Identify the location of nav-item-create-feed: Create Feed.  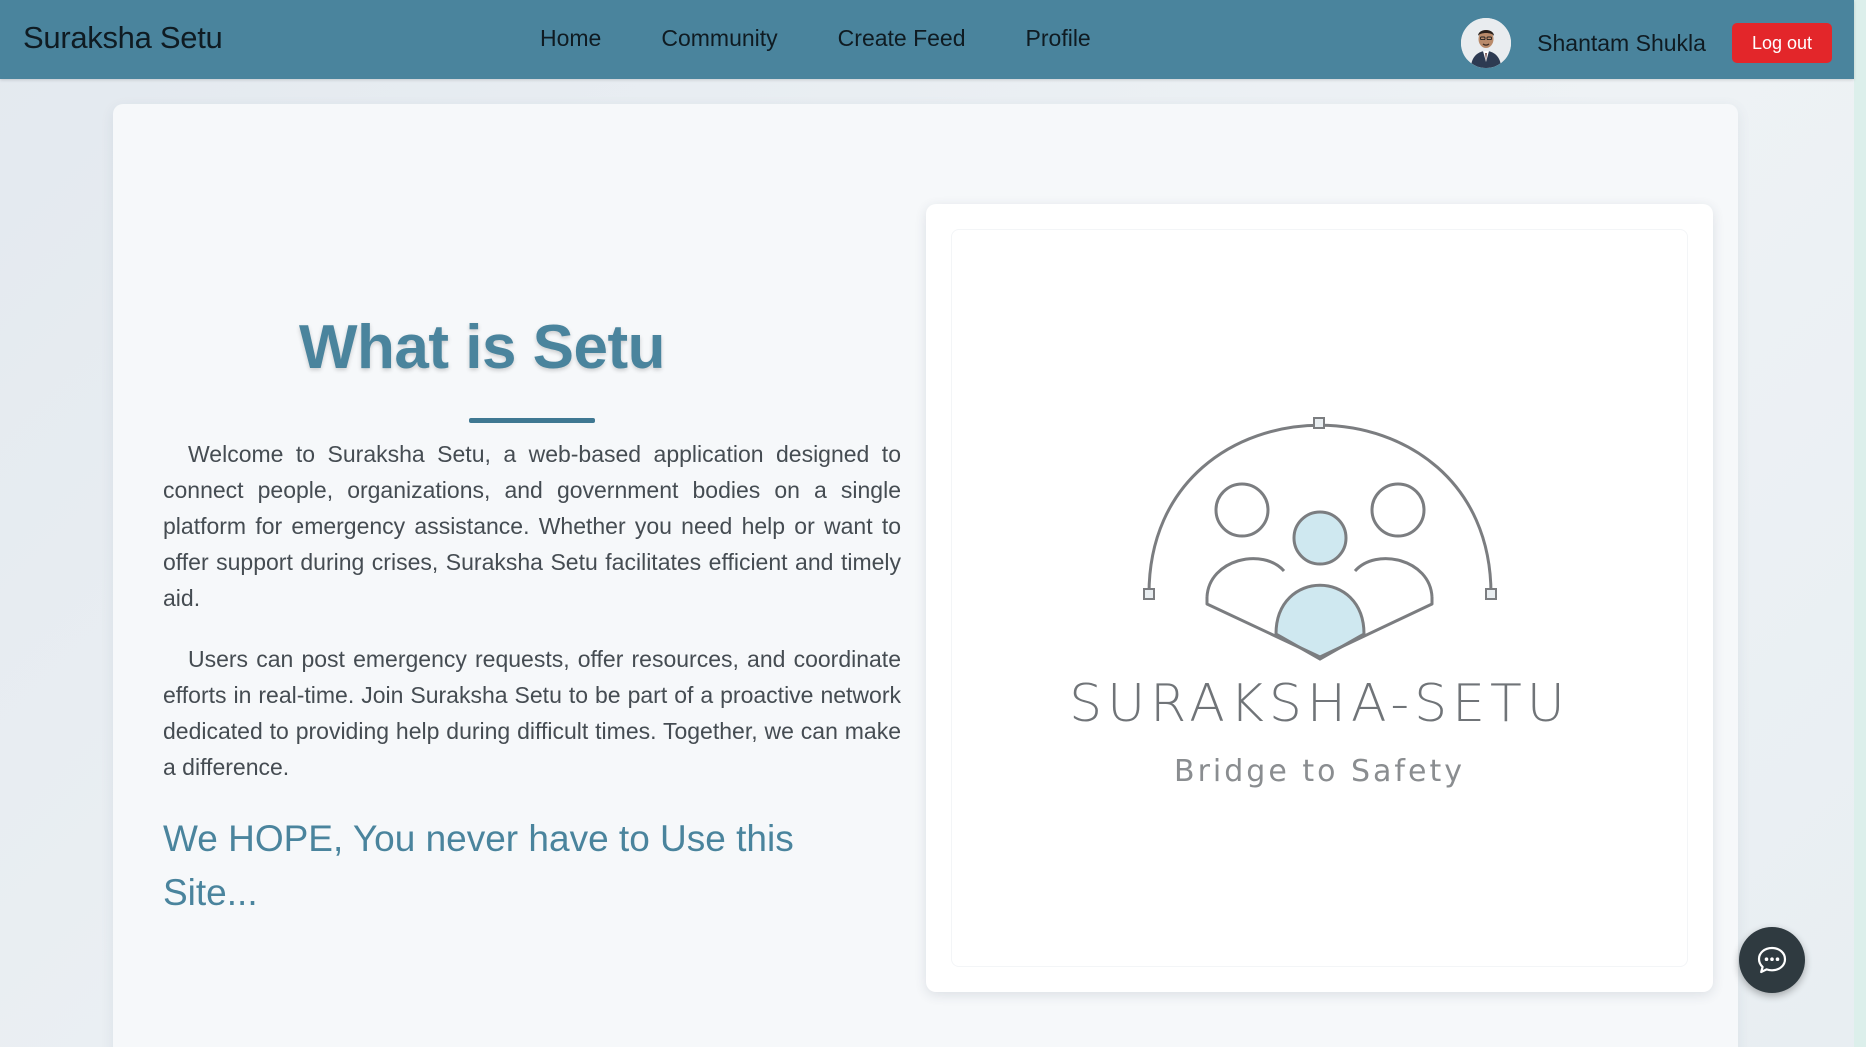
(902, 38).